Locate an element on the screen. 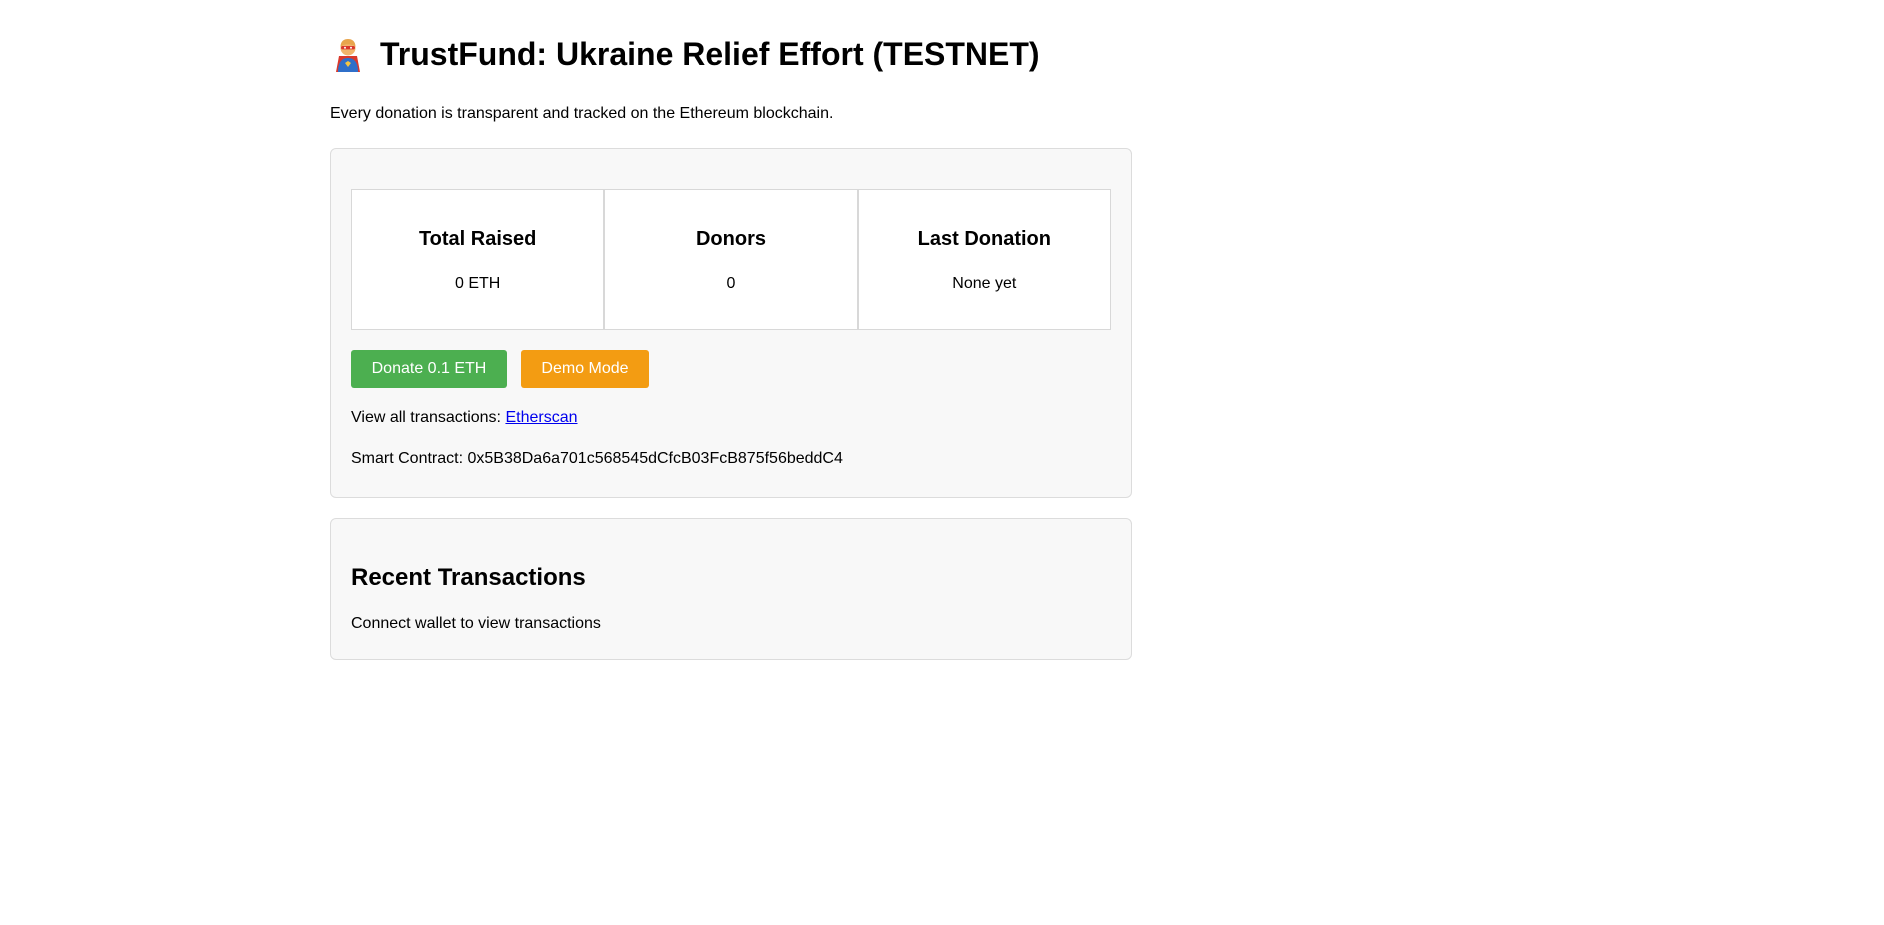 This screenshot has width=1884, height=925. stat-donors: Donors 0 is located at coordinates (731, 259).